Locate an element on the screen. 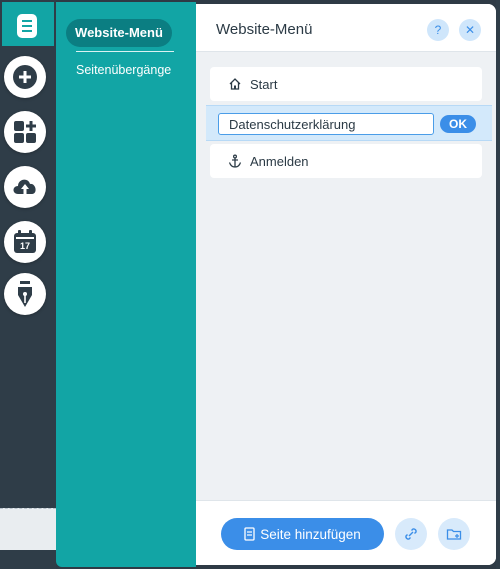 This screenshot has width=500, height=569. folder-icon is located at coordinates (454, 534).